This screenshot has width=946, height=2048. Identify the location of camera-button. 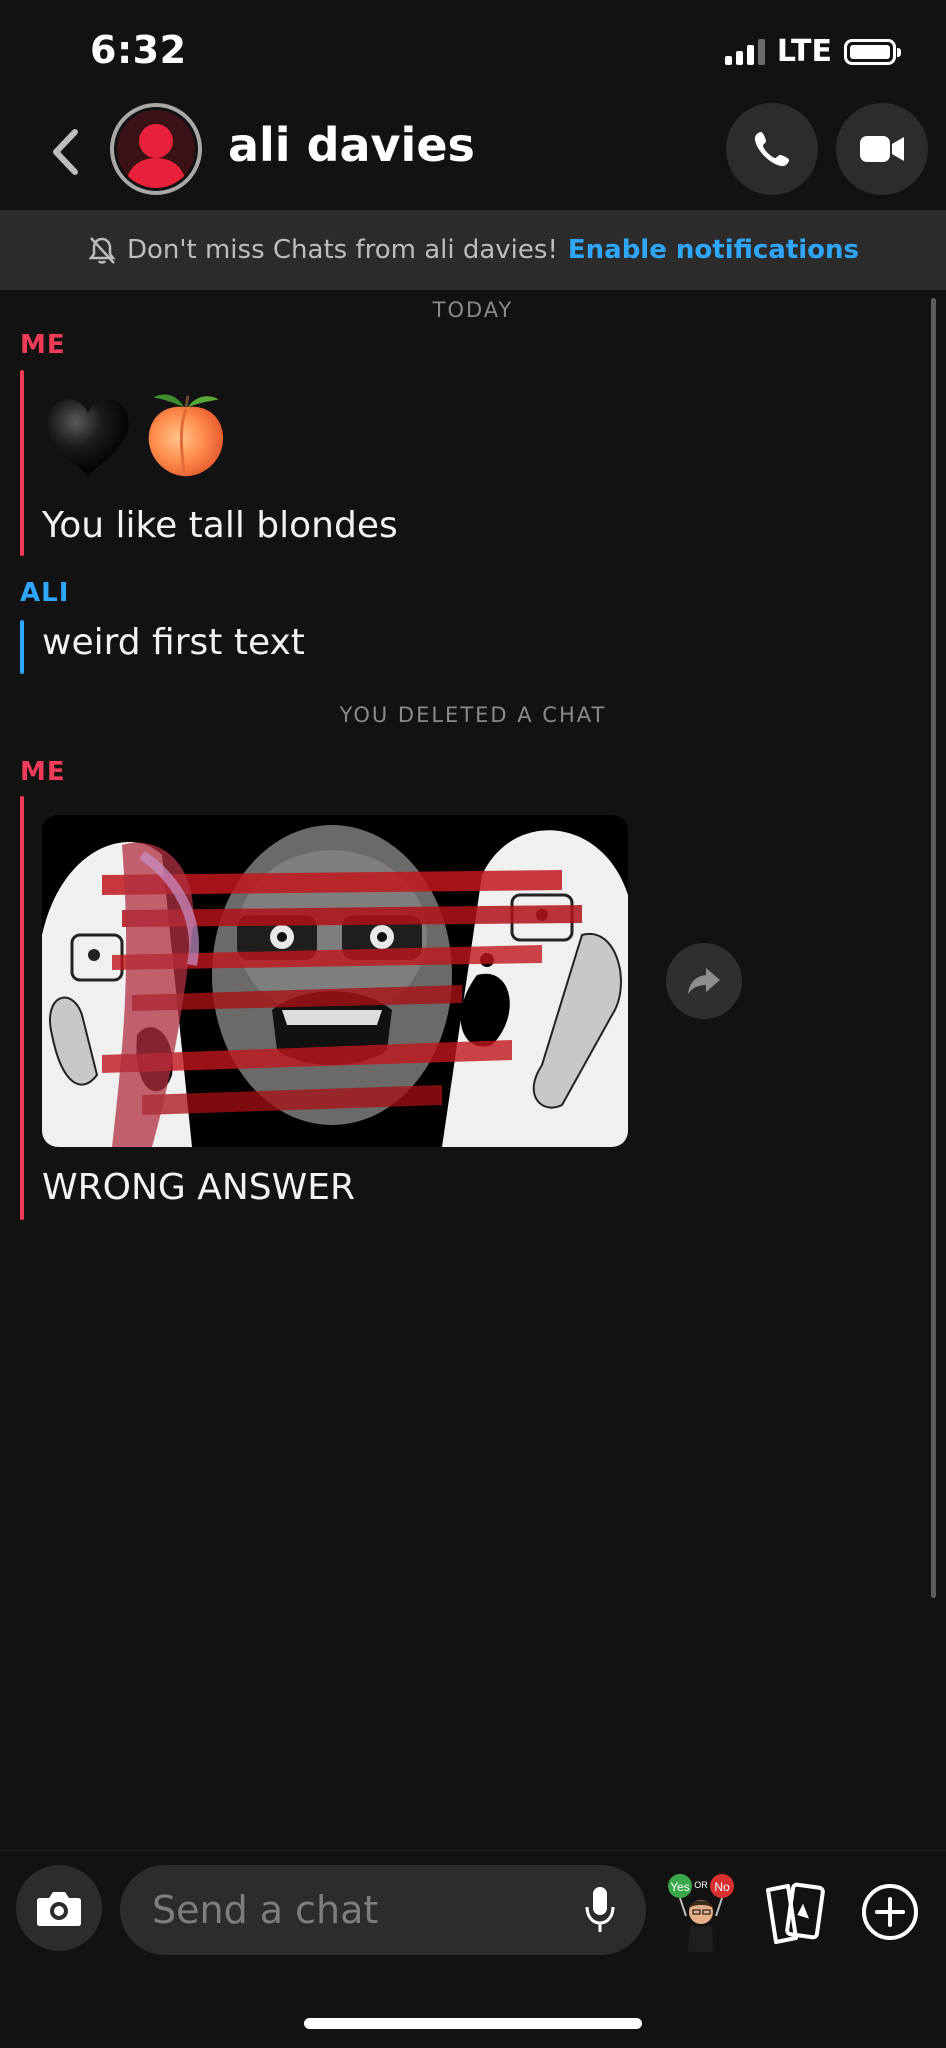
(59, 1908).